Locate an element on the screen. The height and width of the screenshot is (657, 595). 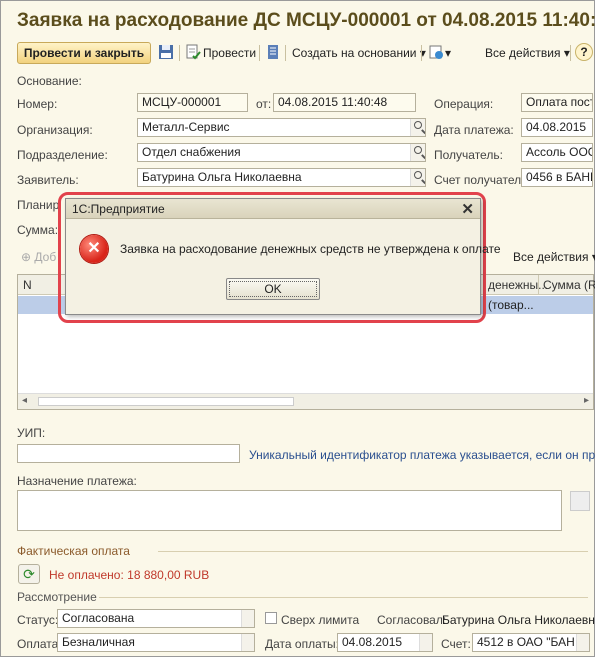
close-icon: ✕ is located at coordinates (467, 210).